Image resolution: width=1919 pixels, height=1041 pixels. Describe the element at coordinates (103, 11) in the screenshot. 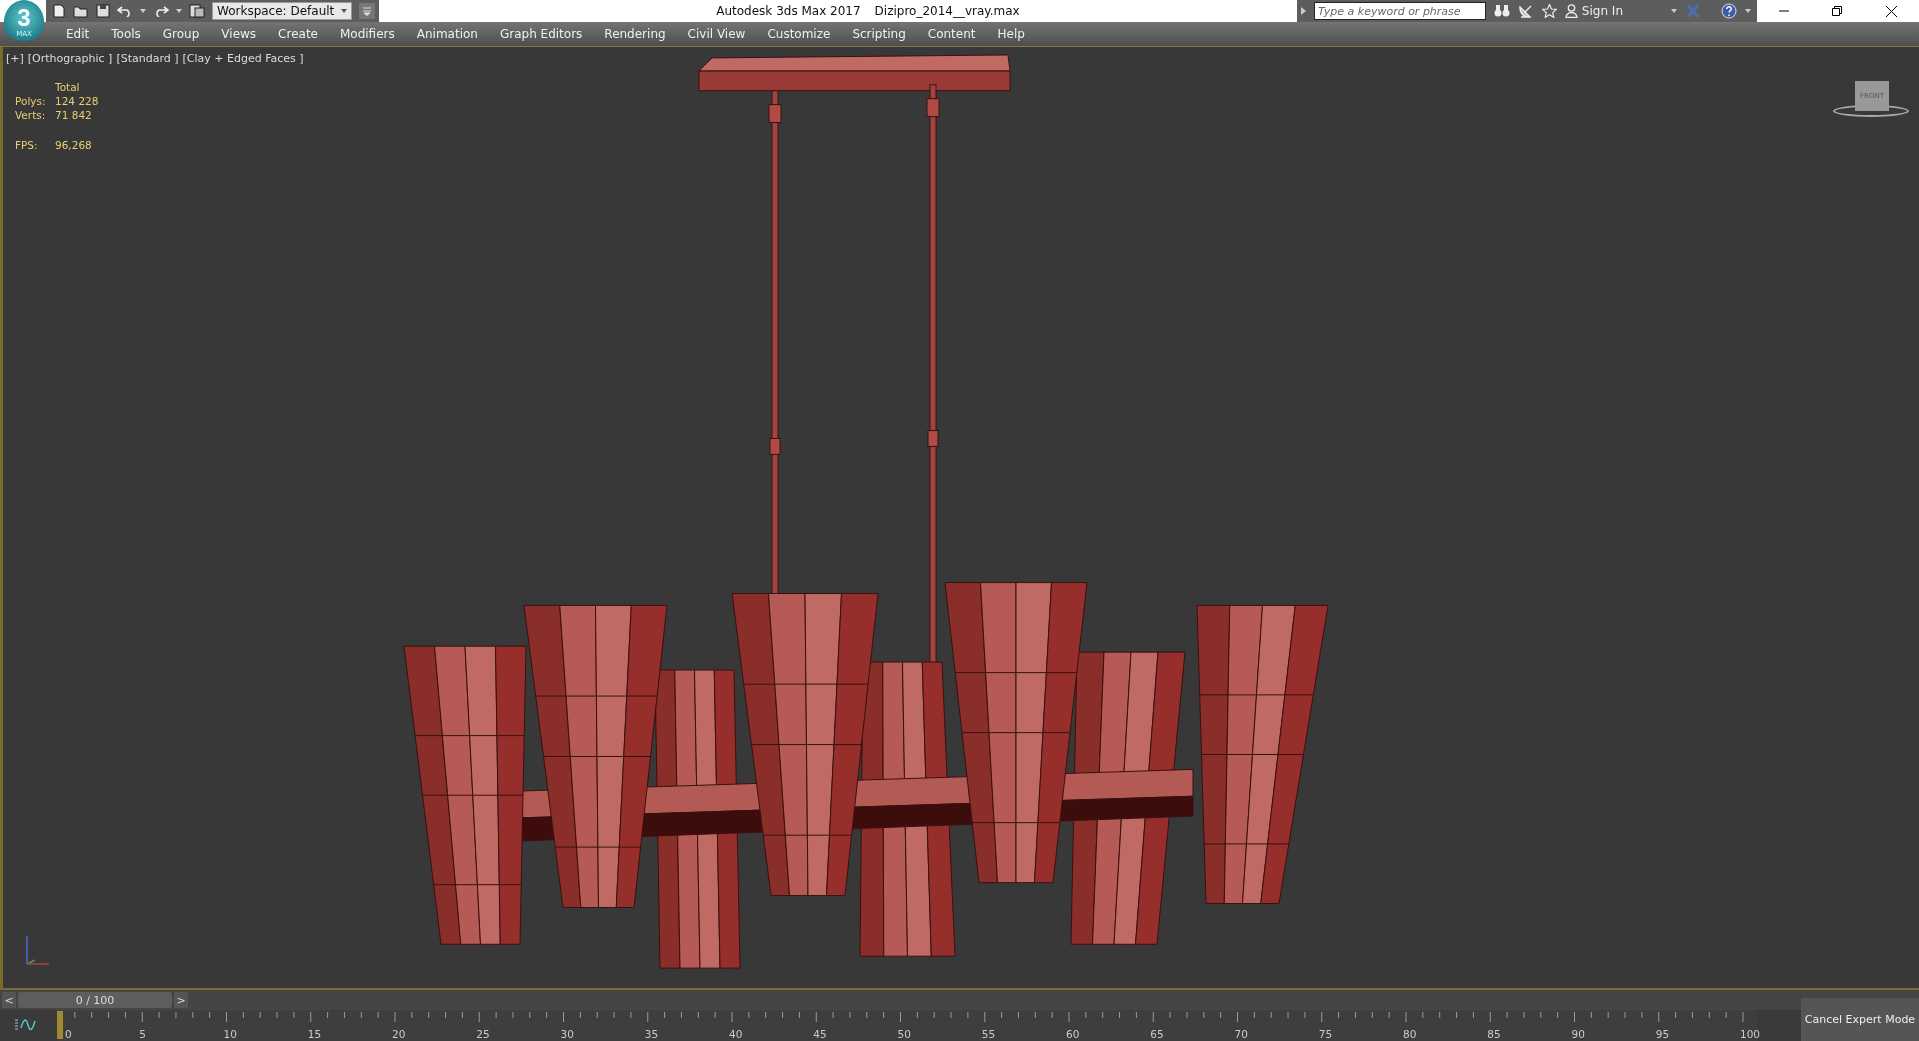

I see `save-icon` at that location.